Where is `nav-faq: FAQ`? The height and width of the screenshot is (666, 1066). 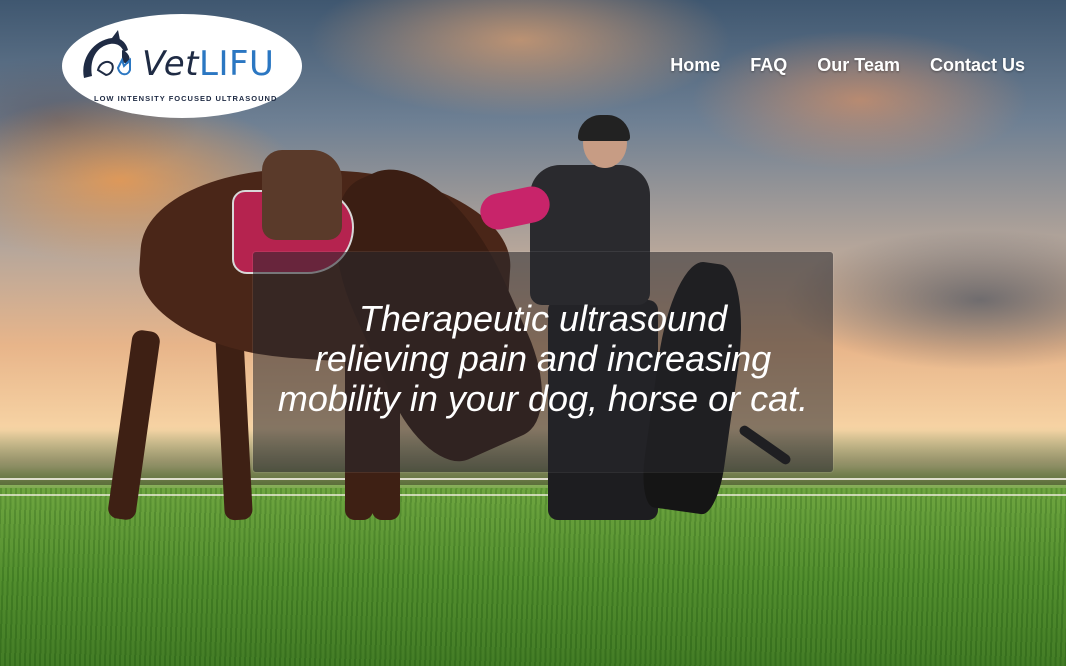 nav-faq: FAQ is located at coordinates (768, 65).